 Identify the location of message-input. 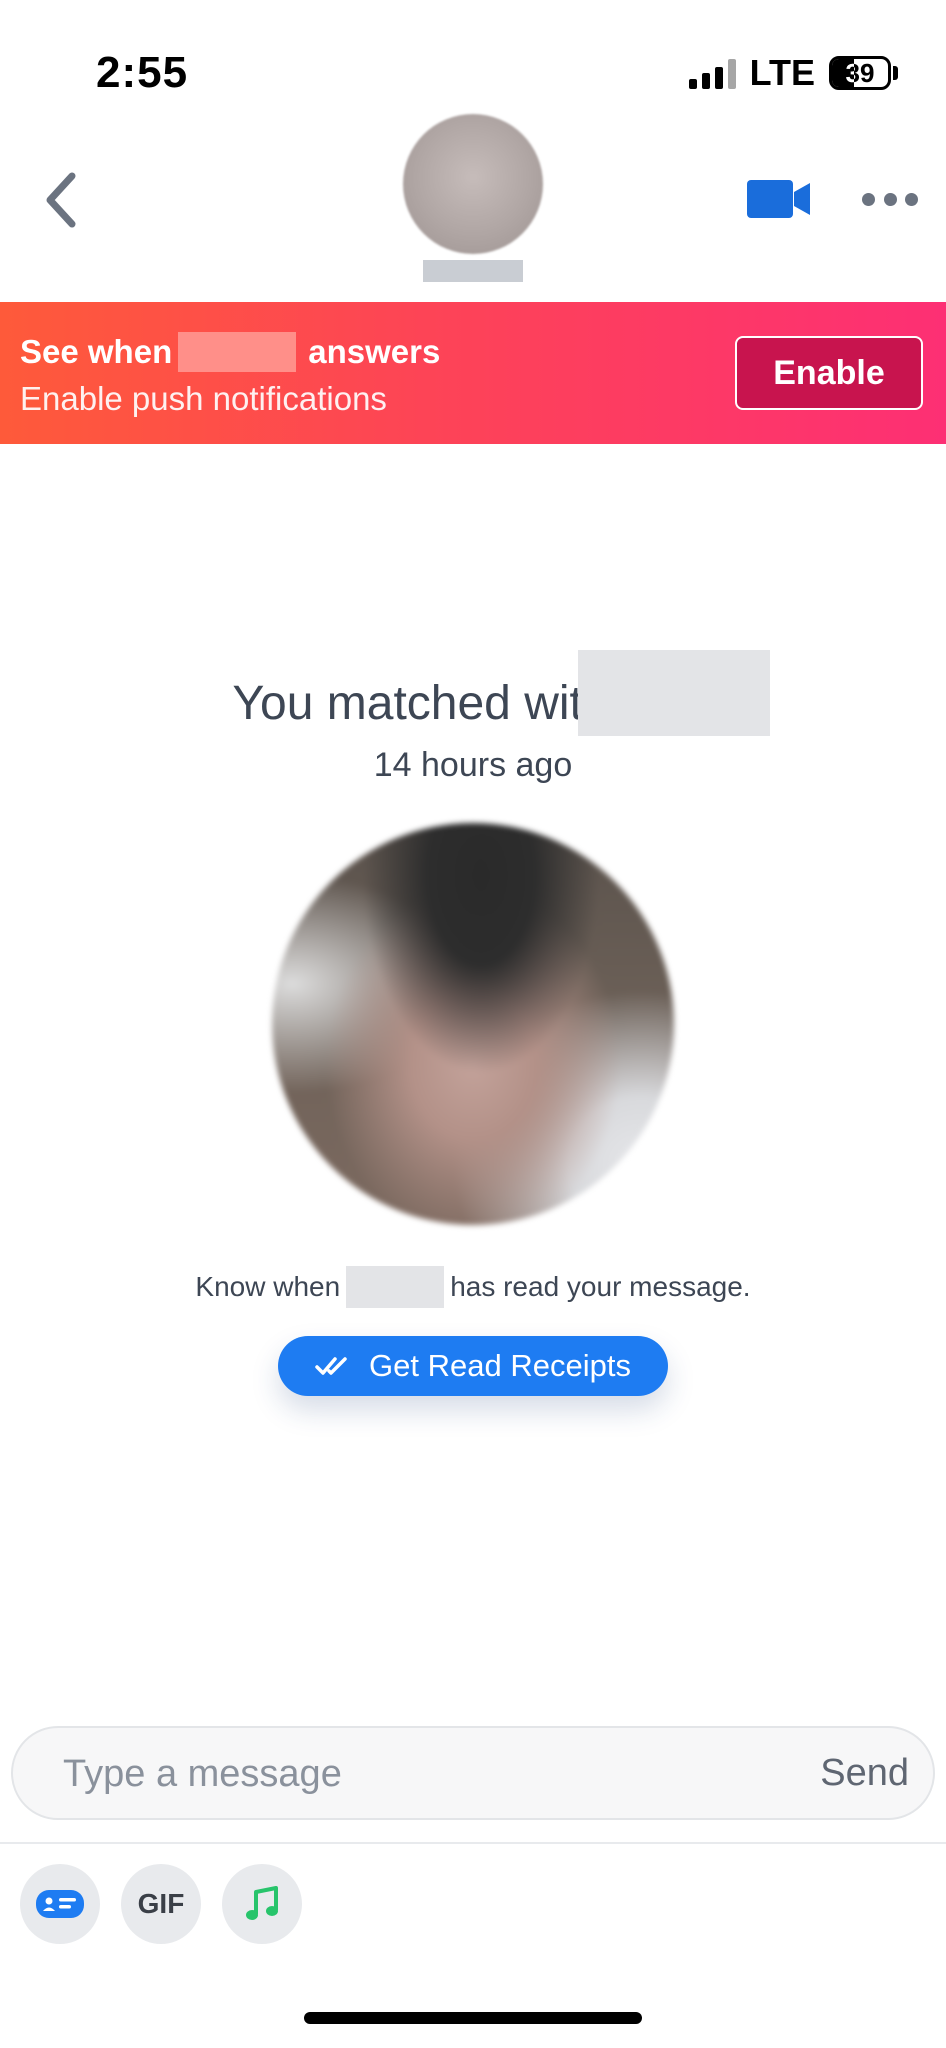
(413, 1774).